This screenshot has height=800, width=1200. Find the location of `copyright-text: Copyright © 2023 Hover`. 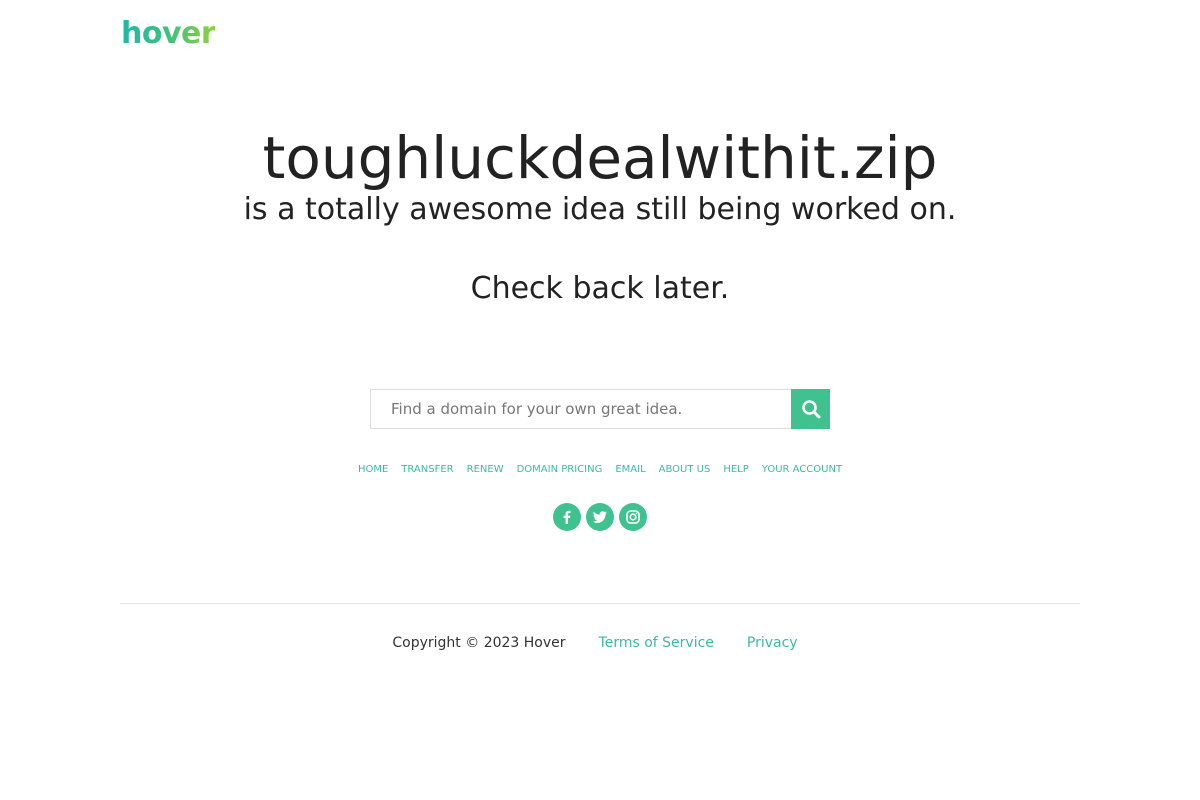

copyright-text: Copyright © 2023 Hover is located at coordinates (479, 643).